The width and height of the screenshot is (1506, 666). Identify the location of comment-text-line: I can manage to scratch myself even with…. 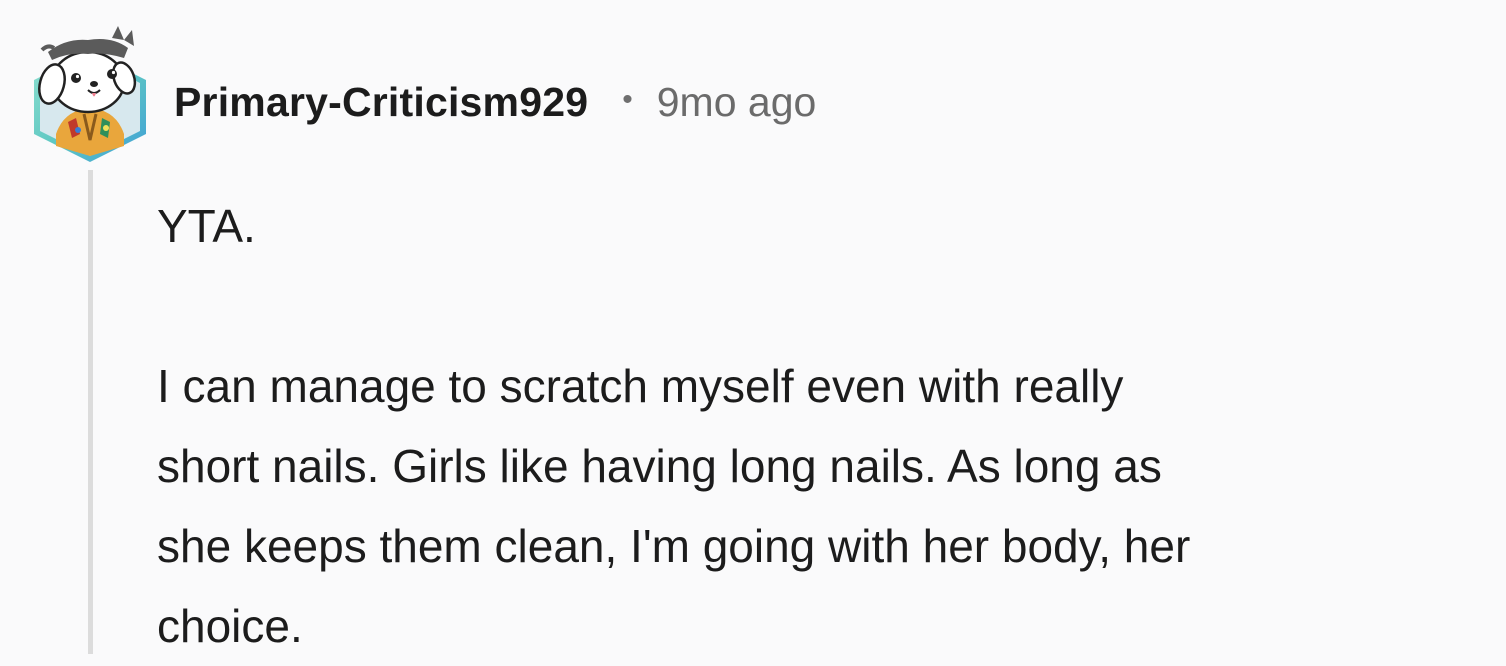
(640, 386).